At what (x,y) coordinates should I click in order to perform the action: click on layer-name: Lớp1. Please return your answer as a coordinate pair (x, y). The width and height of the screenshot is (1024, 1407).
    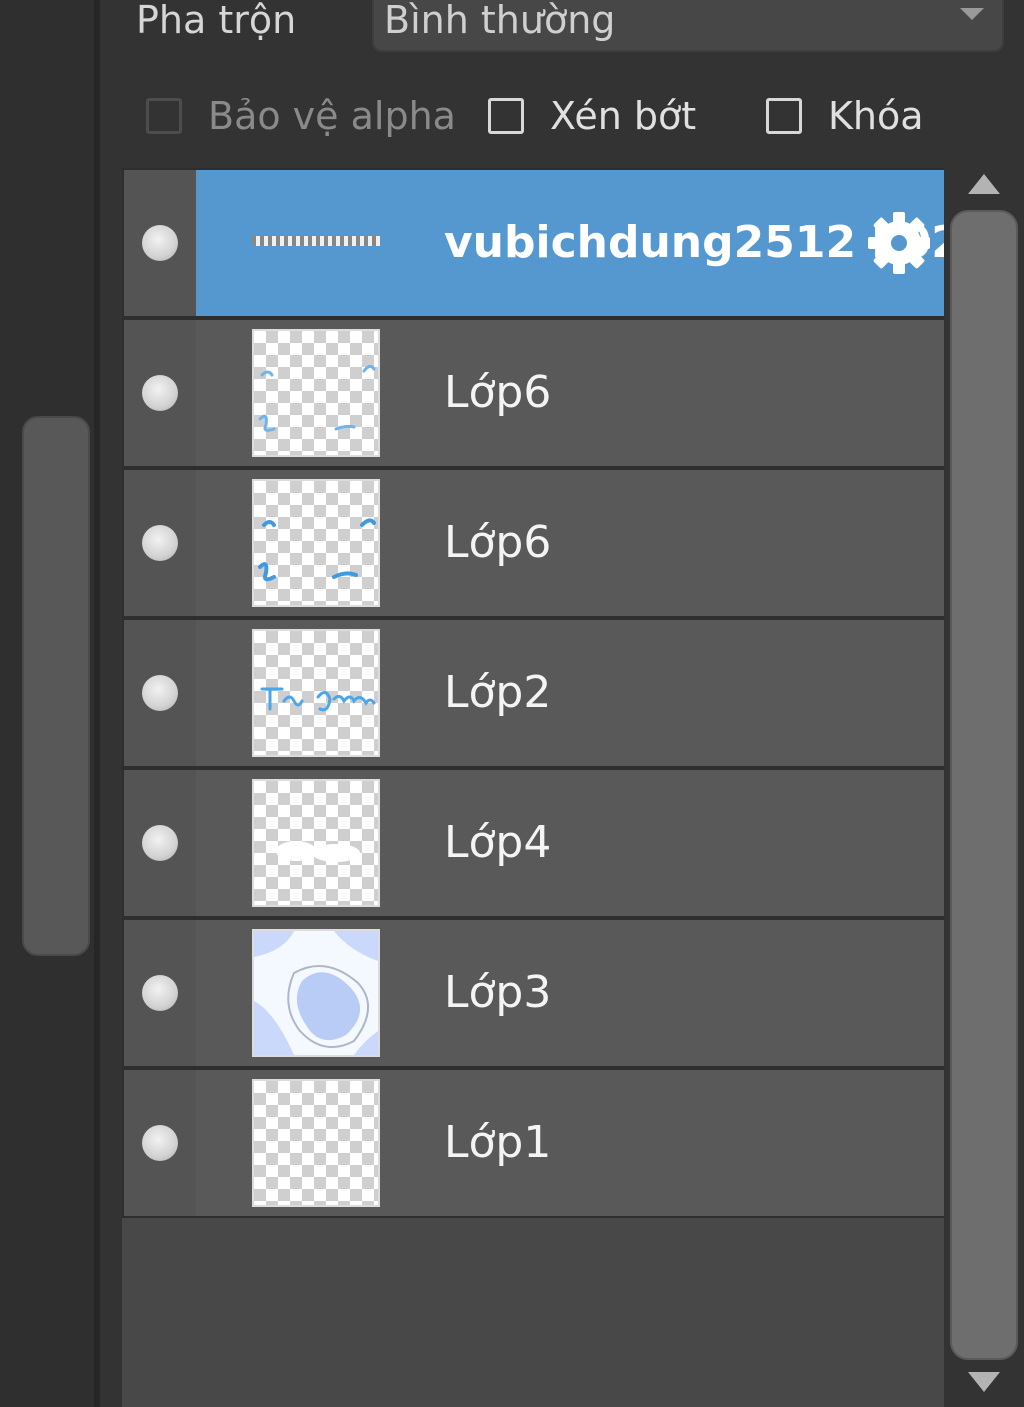
    Looking at the image, I should click on (498, 1142).